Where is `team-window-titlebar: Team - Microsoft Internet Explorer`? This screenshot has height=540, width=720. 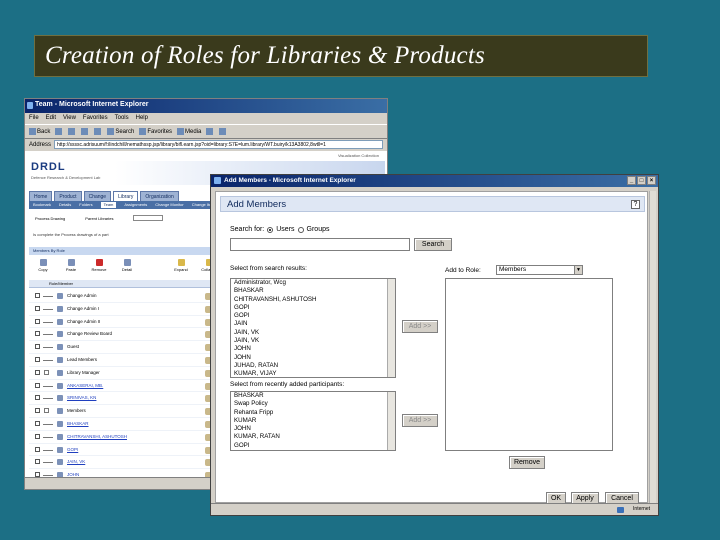
team-window-titlebar: Team - Microsoft Internet Explorer is located at coordinates (206, 106).